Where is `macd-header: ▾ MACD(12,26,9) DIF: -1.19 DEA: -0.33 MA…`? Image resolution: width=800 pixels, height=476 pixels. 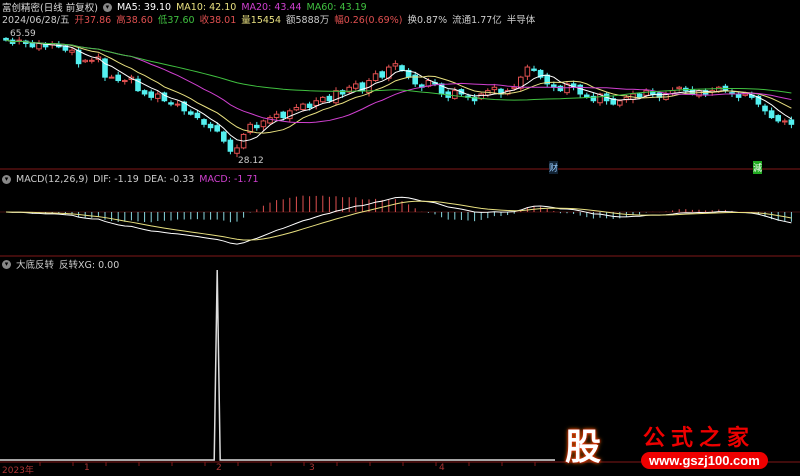
macd-header: ▾ MACD(12,26,9) DIF: -1.19 DEA: -0.33 MA… is located at coordinates (130, 179).